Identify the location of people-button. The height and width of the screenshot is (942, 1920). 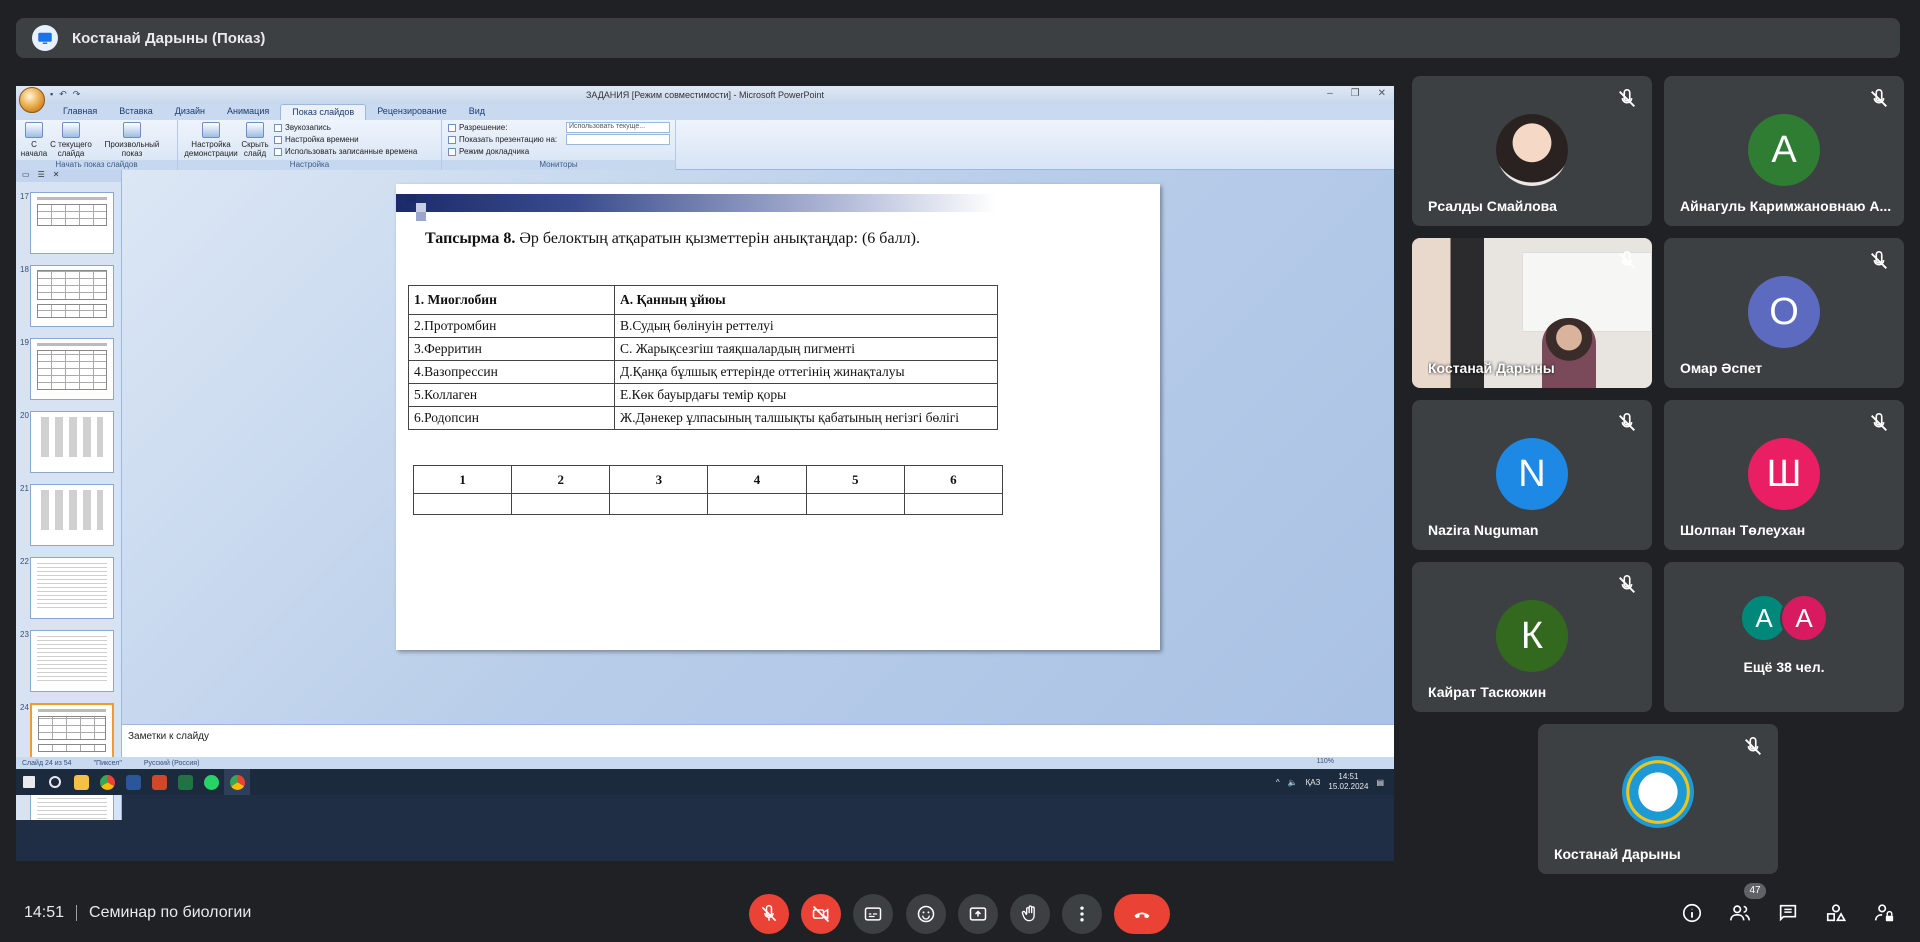
(1740, 913).